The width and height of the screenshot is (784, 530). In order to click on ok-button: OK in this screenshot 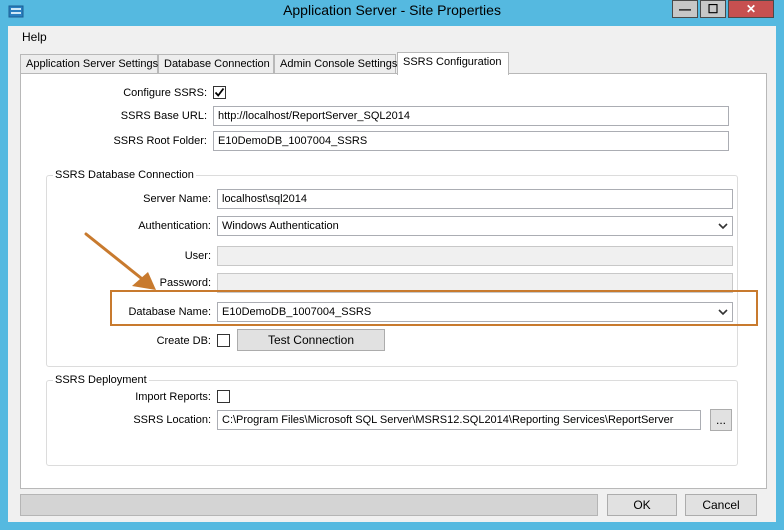, I will do `click(642, 505)`.